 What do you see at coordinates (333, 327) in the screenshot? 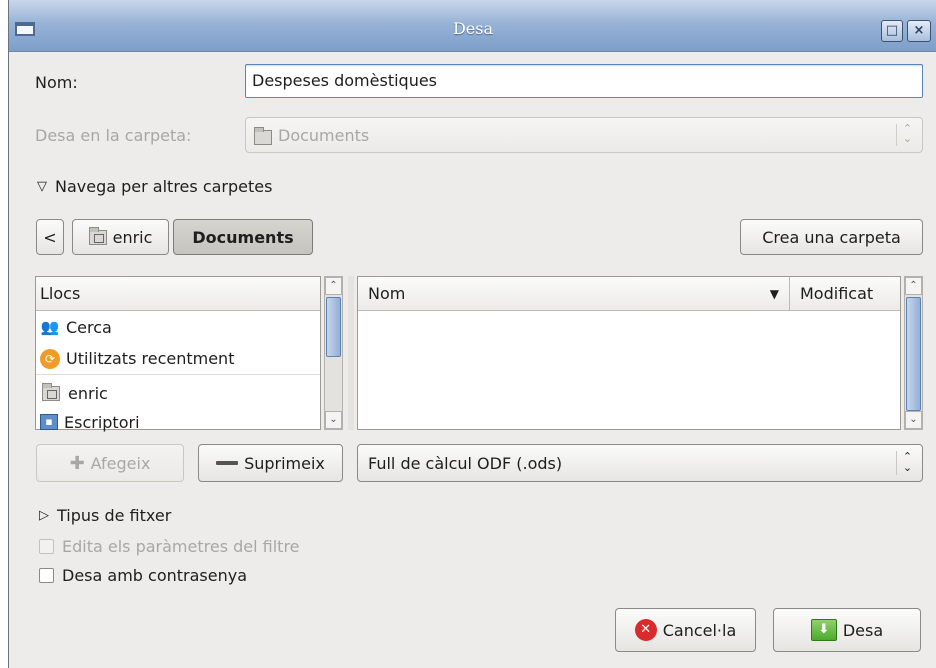
I see `places-scroll-thumb` at bounding box center [333, 327].